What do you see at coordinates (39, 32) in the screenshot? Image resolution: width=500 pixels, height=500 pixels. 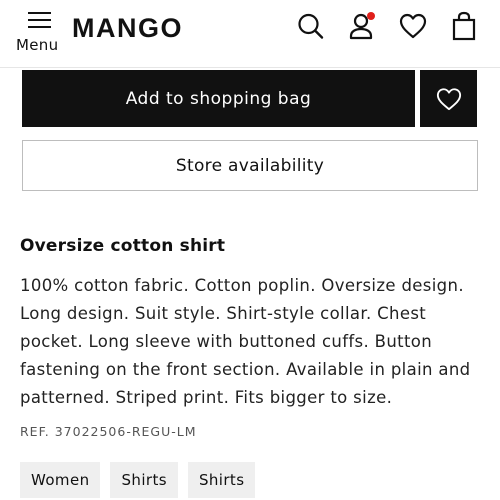 I see `menu-button: Menu` at bounding box center [39, 32].